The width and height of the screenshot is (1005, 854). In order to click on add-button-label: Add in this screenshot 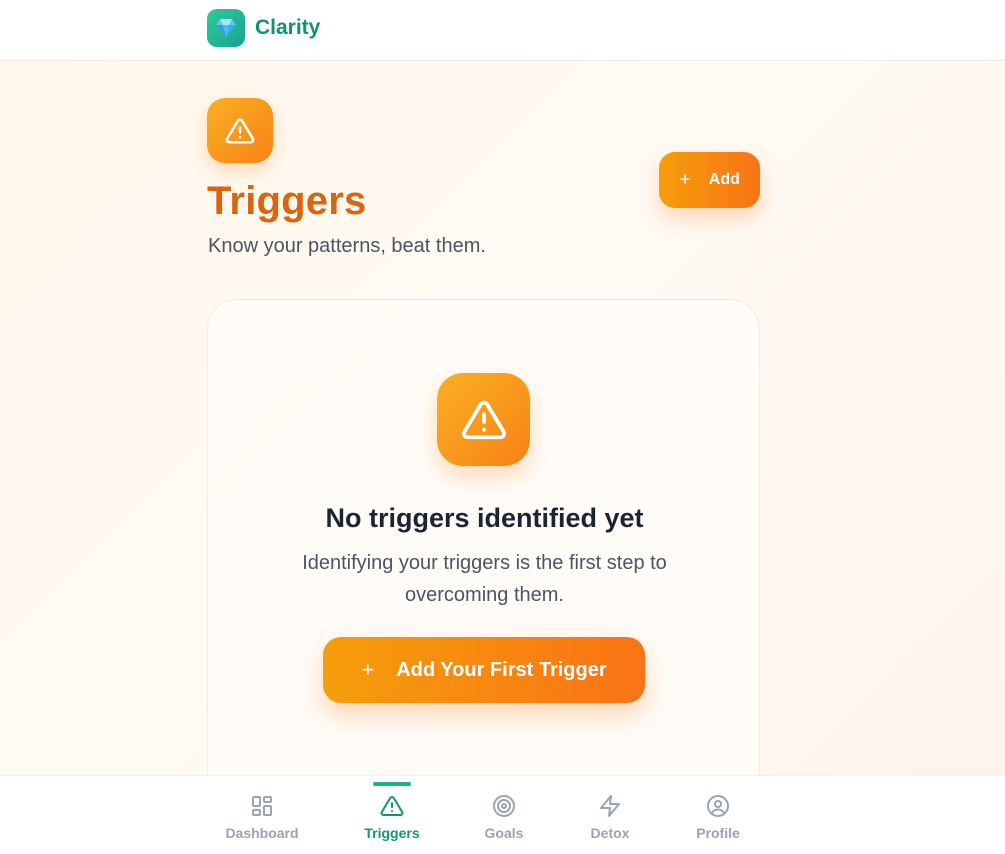, I will do `click(724, 179)`.